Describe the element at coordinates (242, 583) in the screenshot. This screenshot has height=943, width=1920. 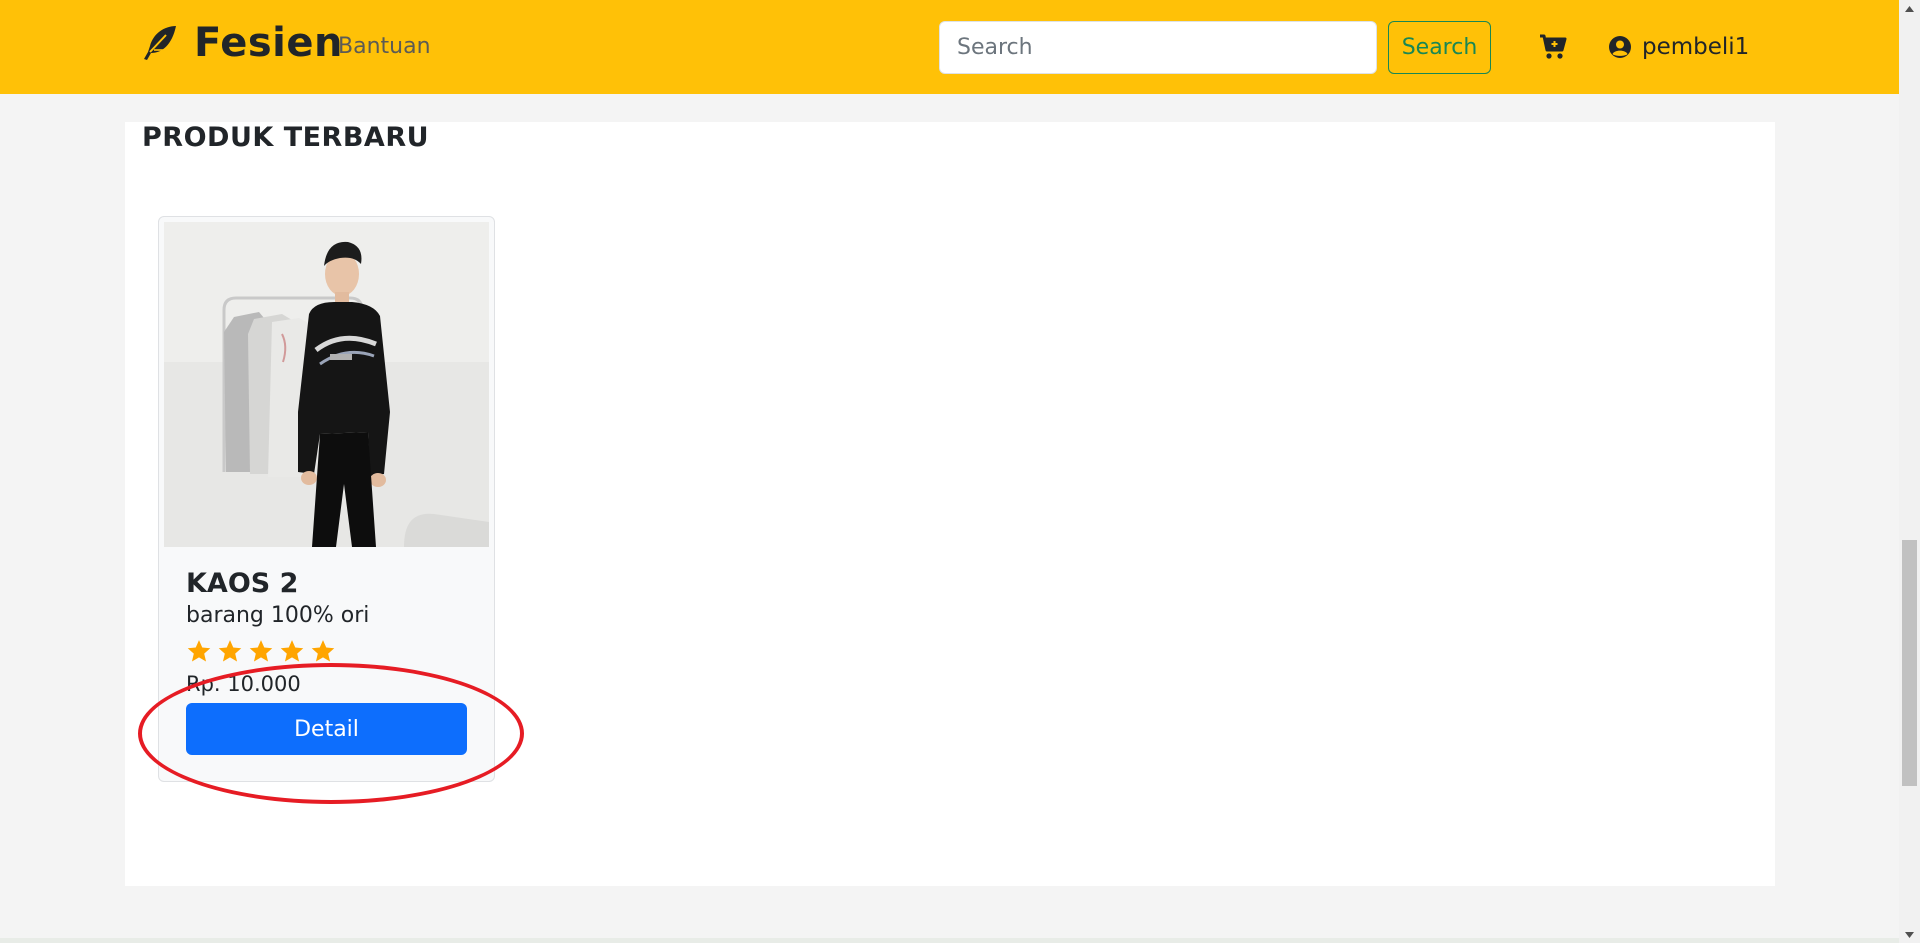
I see `product-name: KAOS 2` at that location.